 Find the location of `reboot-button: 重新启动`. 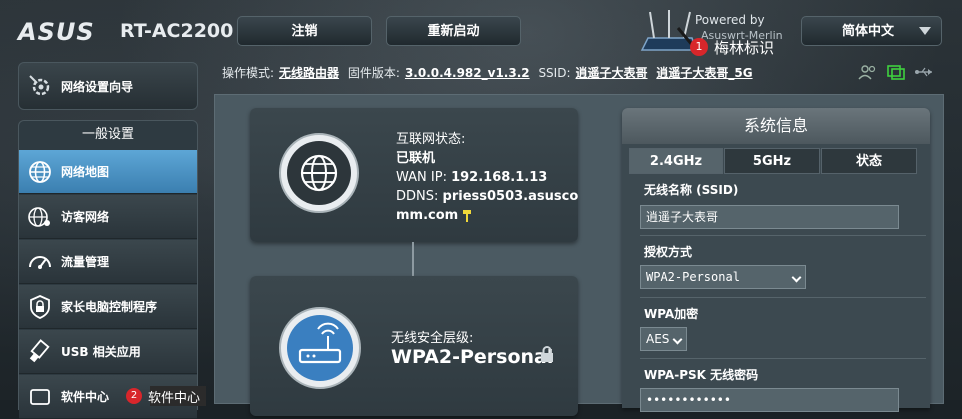

reboot-button: 重新启动 is located at coordinates (453, 31).